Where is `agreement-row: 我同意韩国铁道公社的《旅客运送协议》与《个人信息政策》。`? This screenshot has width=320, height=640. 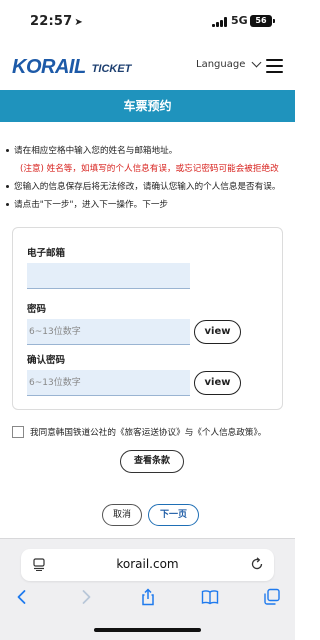
agreement-row: 我同意韩国铁道公社的《旅客运送协议》与《个人信息政策》。 is located at coordinates (139, 432).